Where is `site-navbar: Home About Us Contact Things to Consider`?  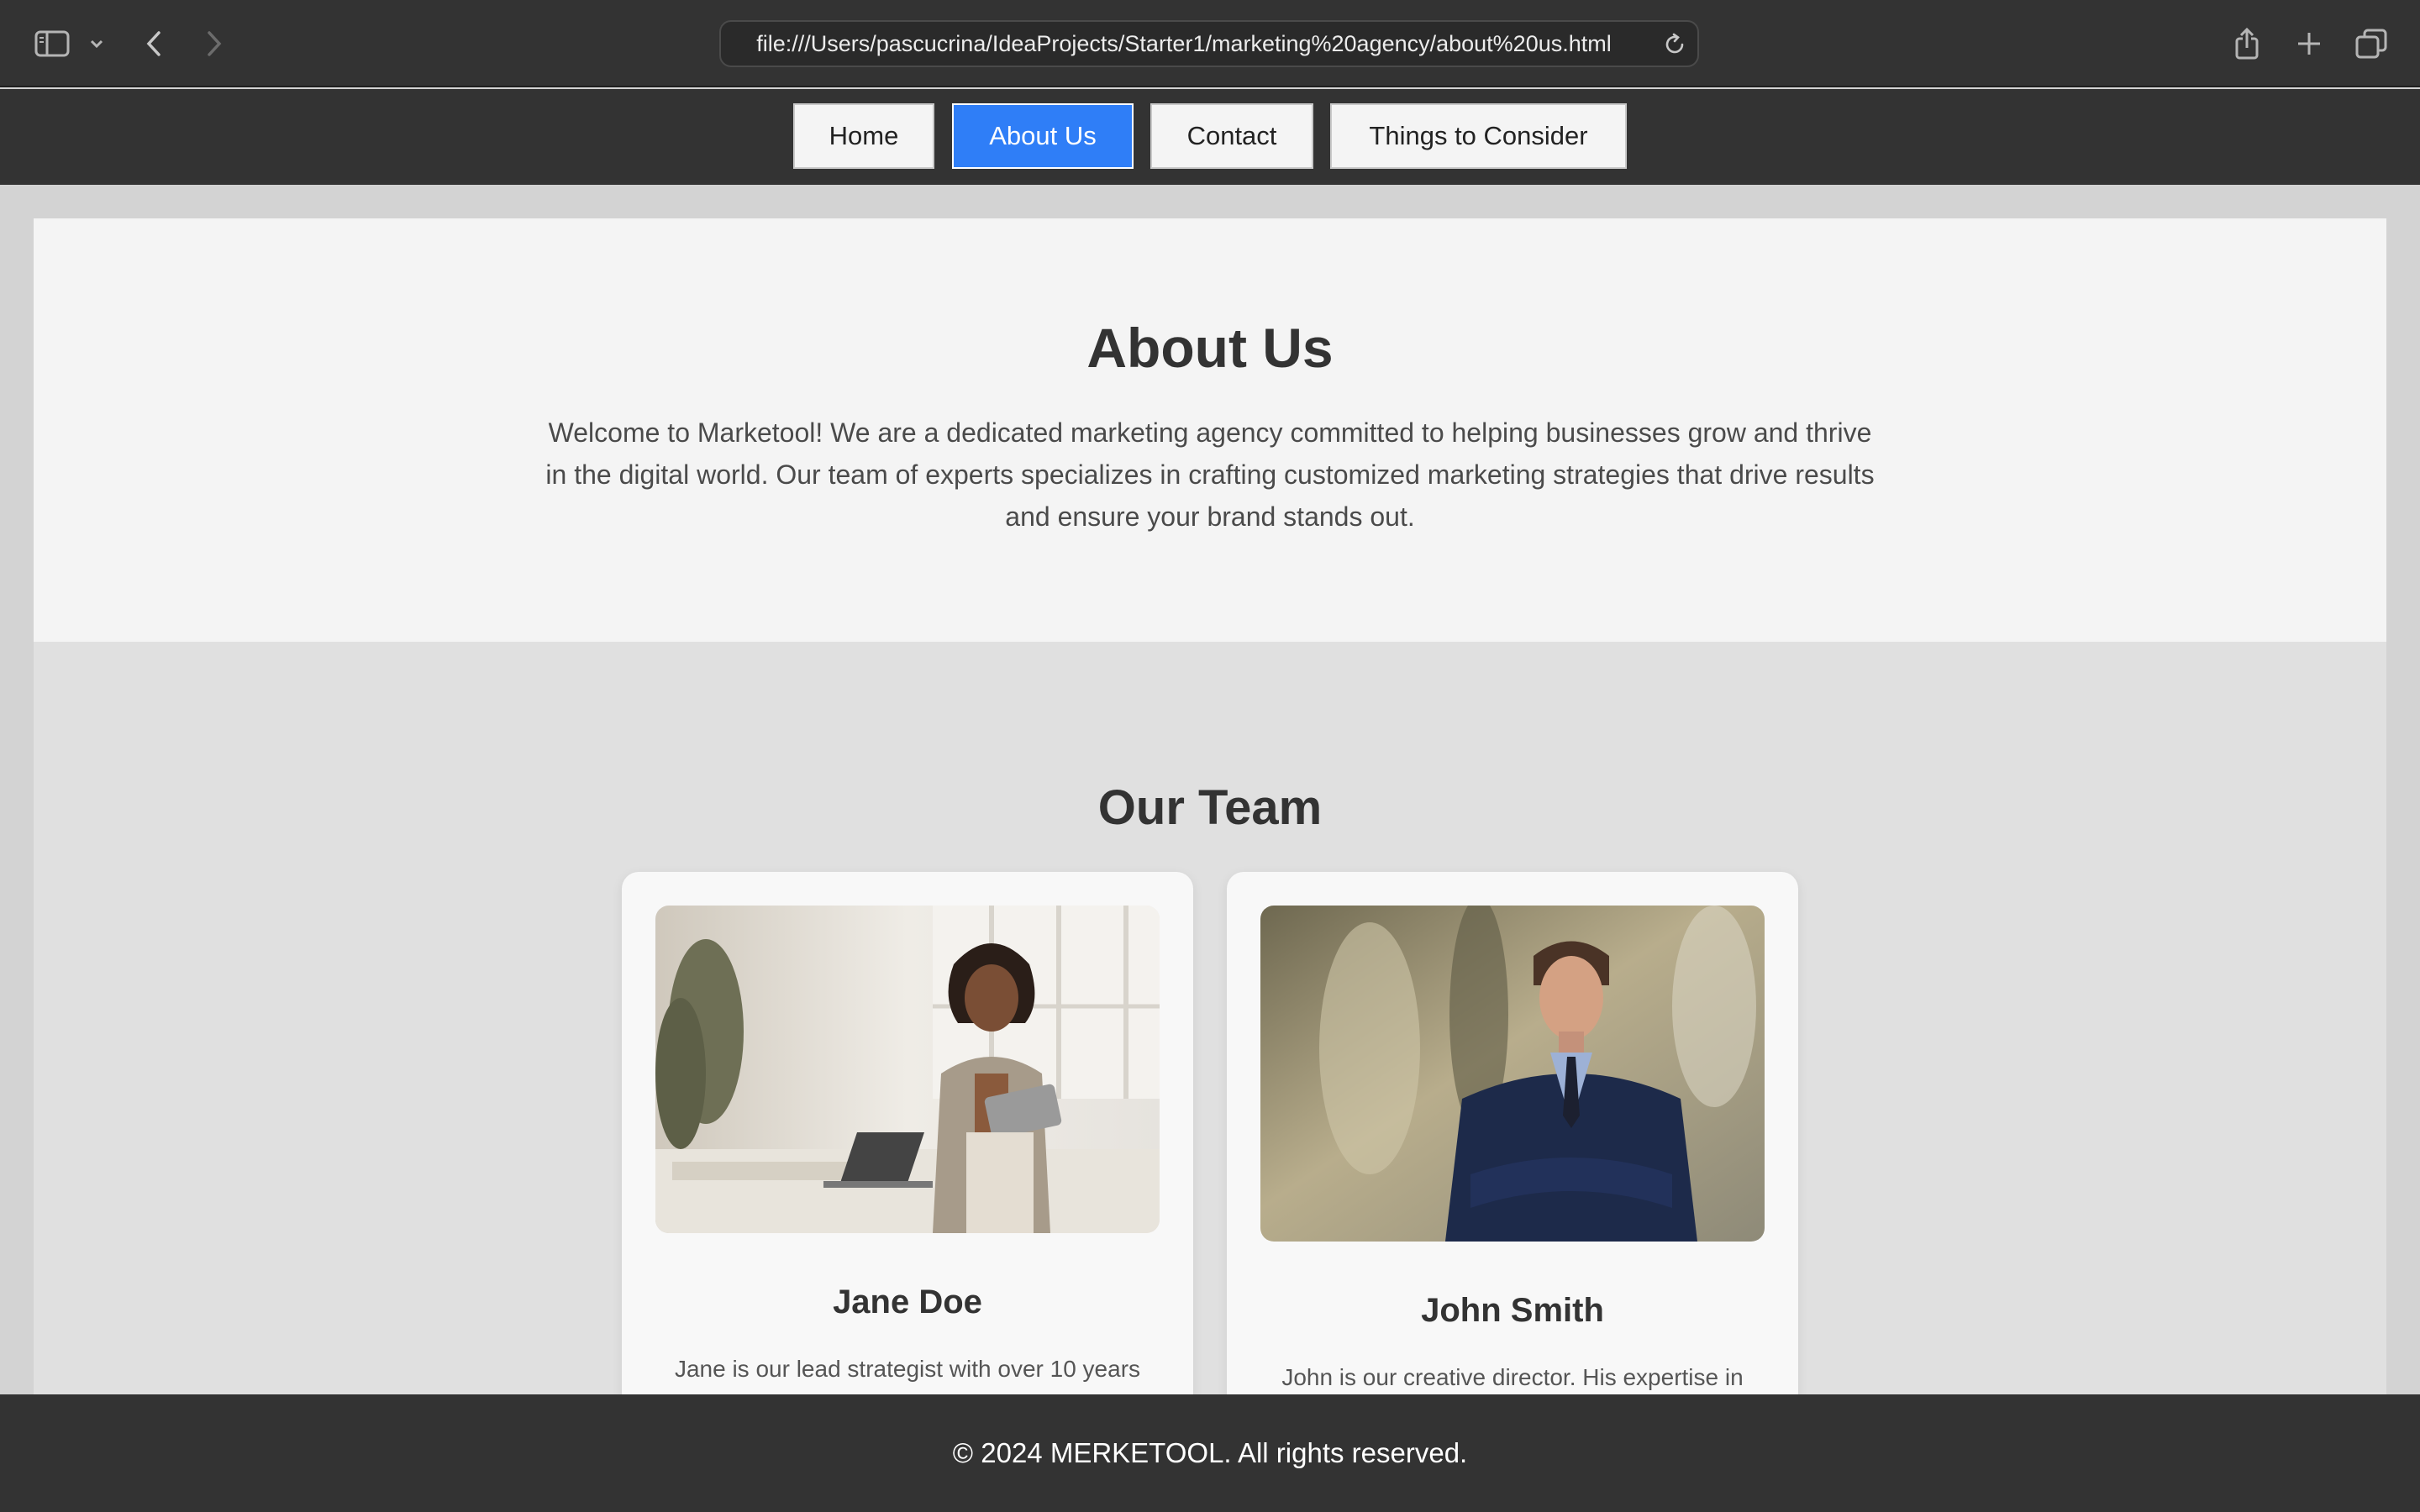
site-navbar: Home About Us Contact Things to Consider is located at coordinates (1210, 137).